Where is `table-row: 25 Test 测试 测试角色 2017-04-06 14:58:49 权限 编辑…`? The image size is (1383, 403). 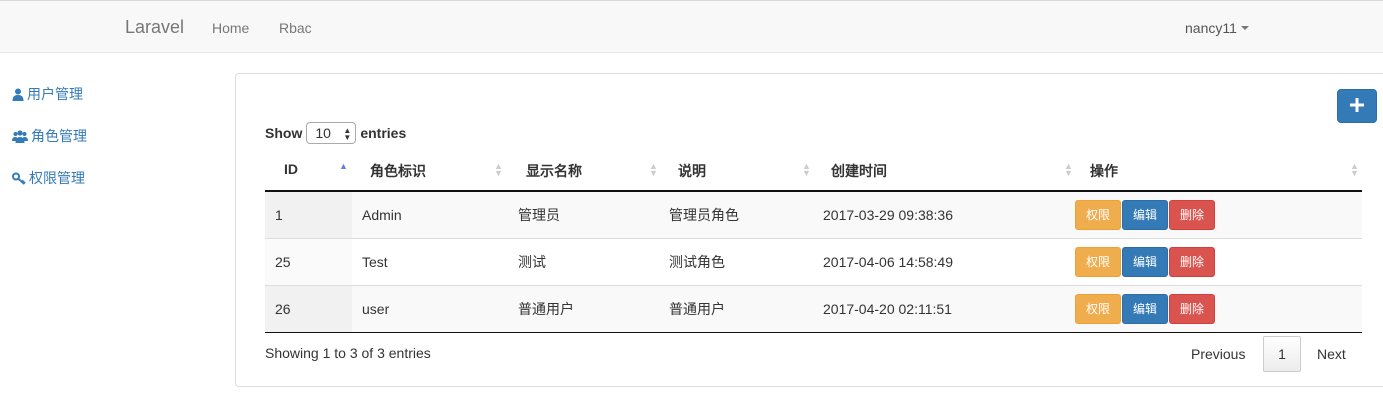
table-row: 25 Test 测试 测试角色 2017-04-06 14:58:49 权限 编辑… is located at coordinates (813, 262).